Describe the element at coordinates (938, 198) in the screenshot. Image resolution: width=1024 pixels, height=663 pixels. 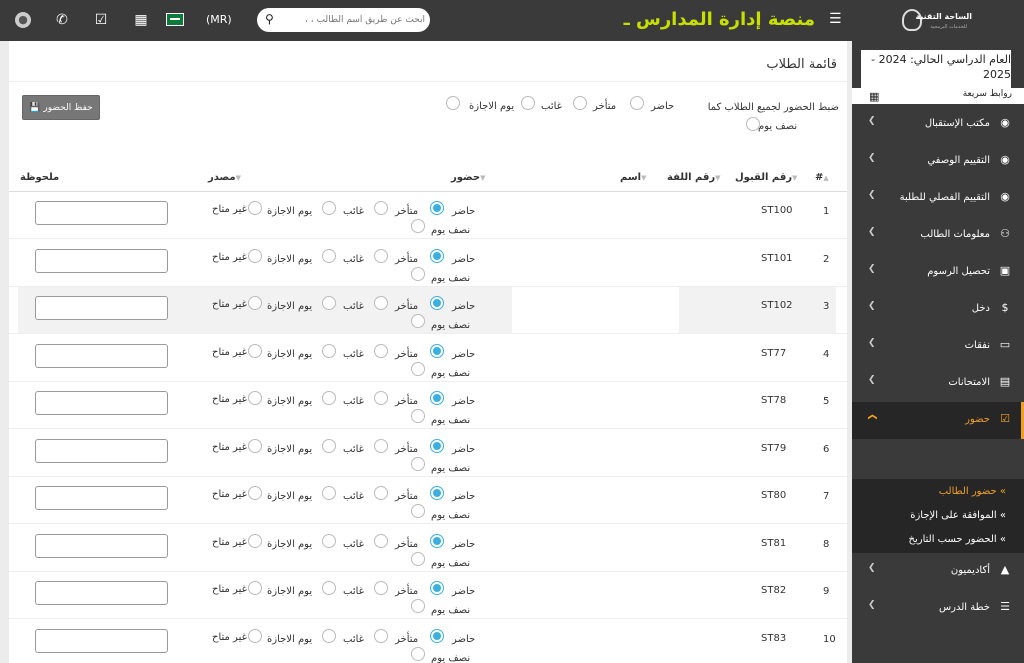
I see `sidebar-item: ❮ التقييم الفصلي للطلبة ◉` at that location.